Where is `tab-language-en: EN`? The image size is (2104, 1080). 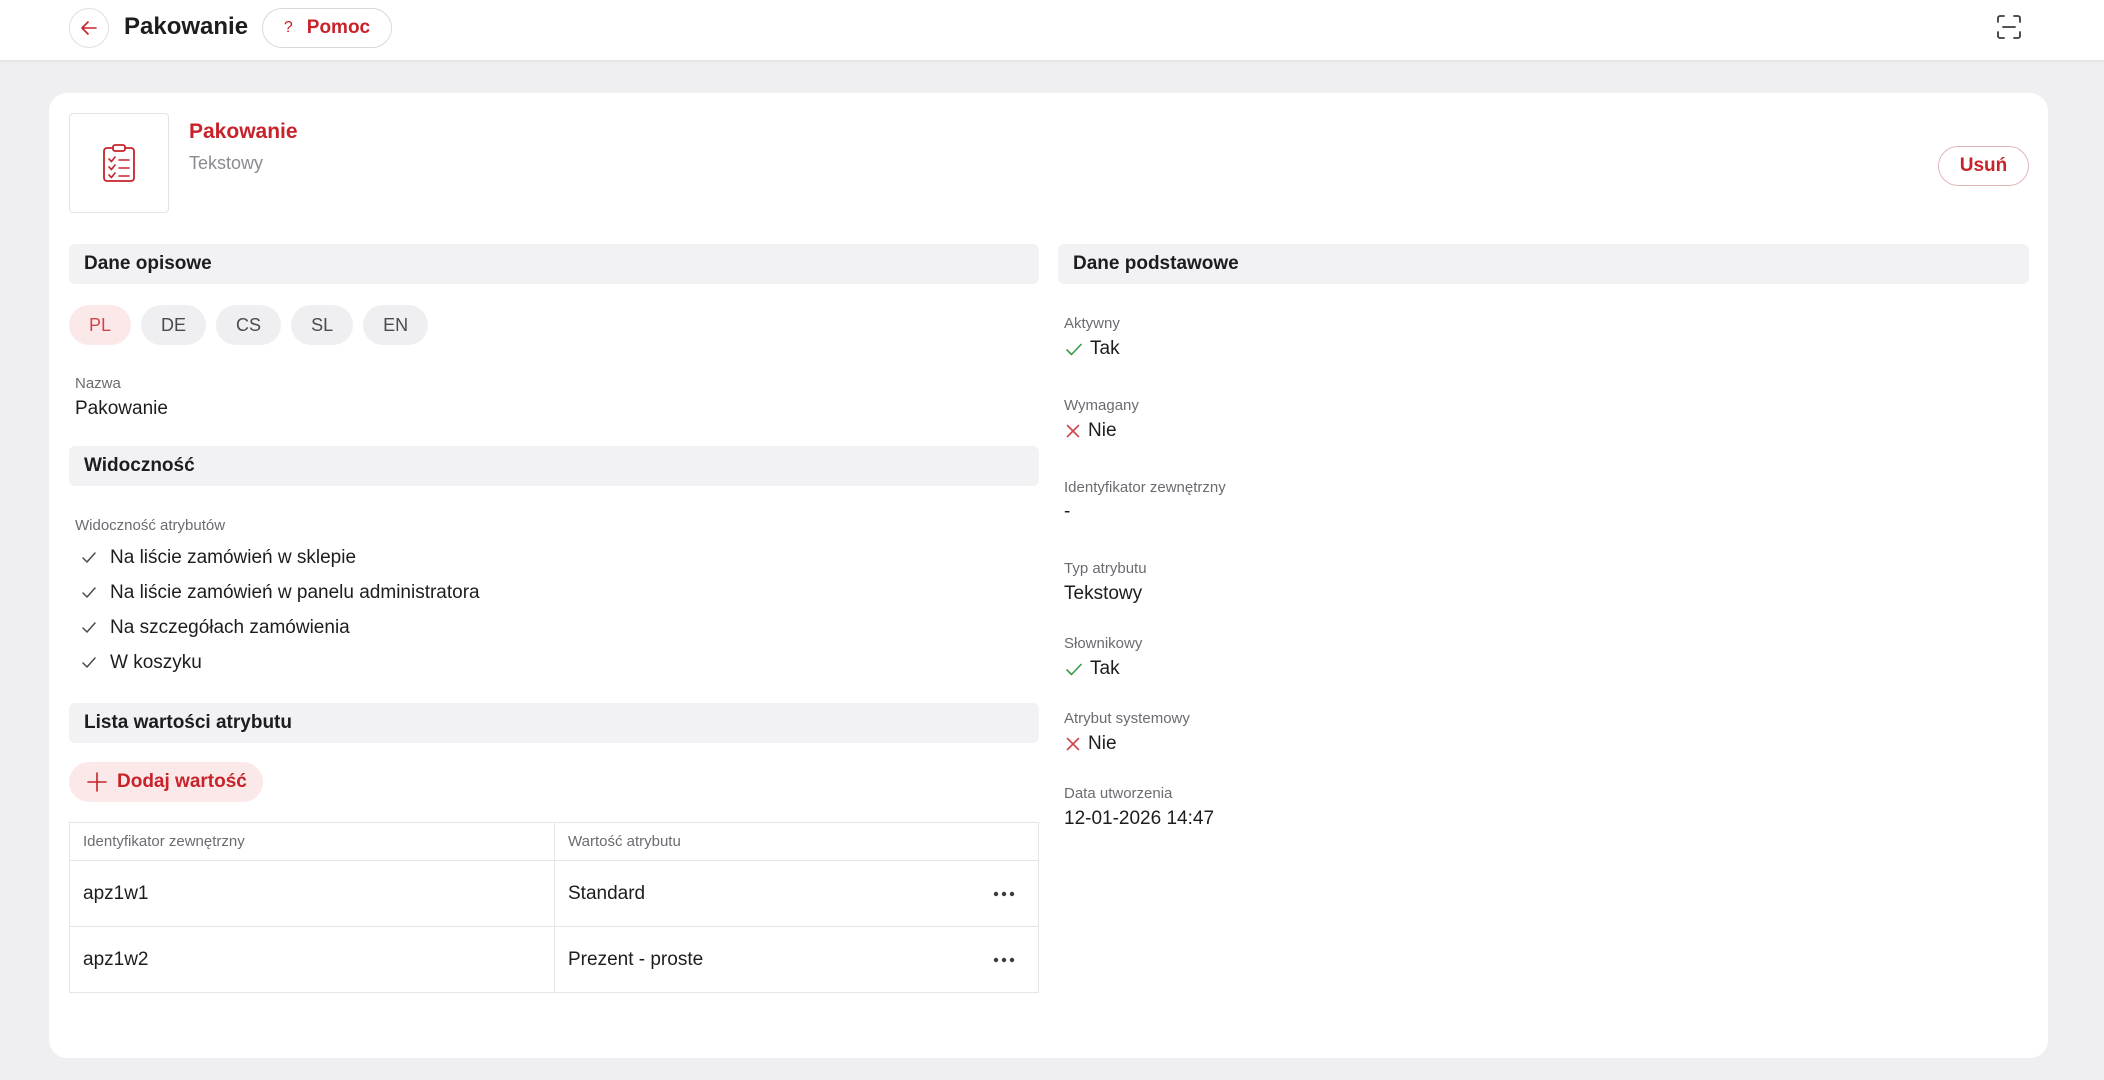 tab-language-en: EN is located at coordinates (396, 325).